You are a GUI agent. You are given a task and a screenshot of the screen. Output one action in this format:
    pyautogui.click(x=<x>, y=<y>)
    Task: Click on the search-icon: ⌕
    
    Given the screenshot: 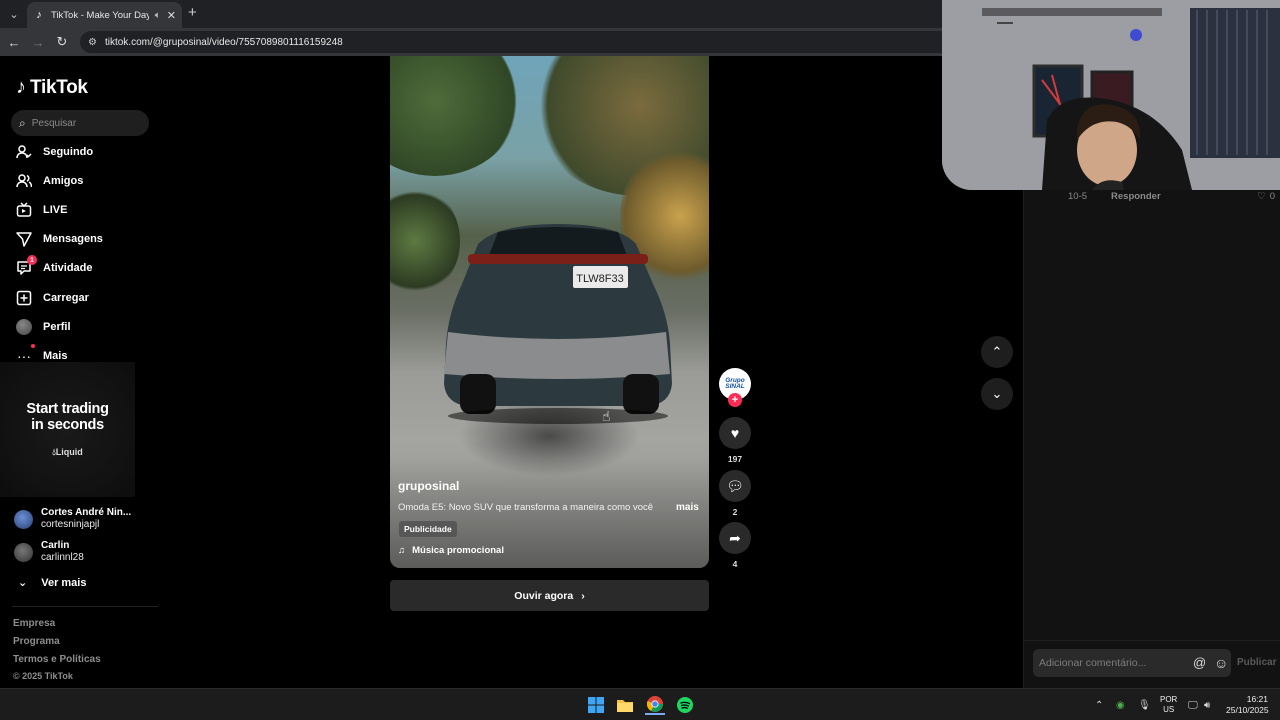 What is the action you would take?
    pyautogui.click(x=22, y=122)
    